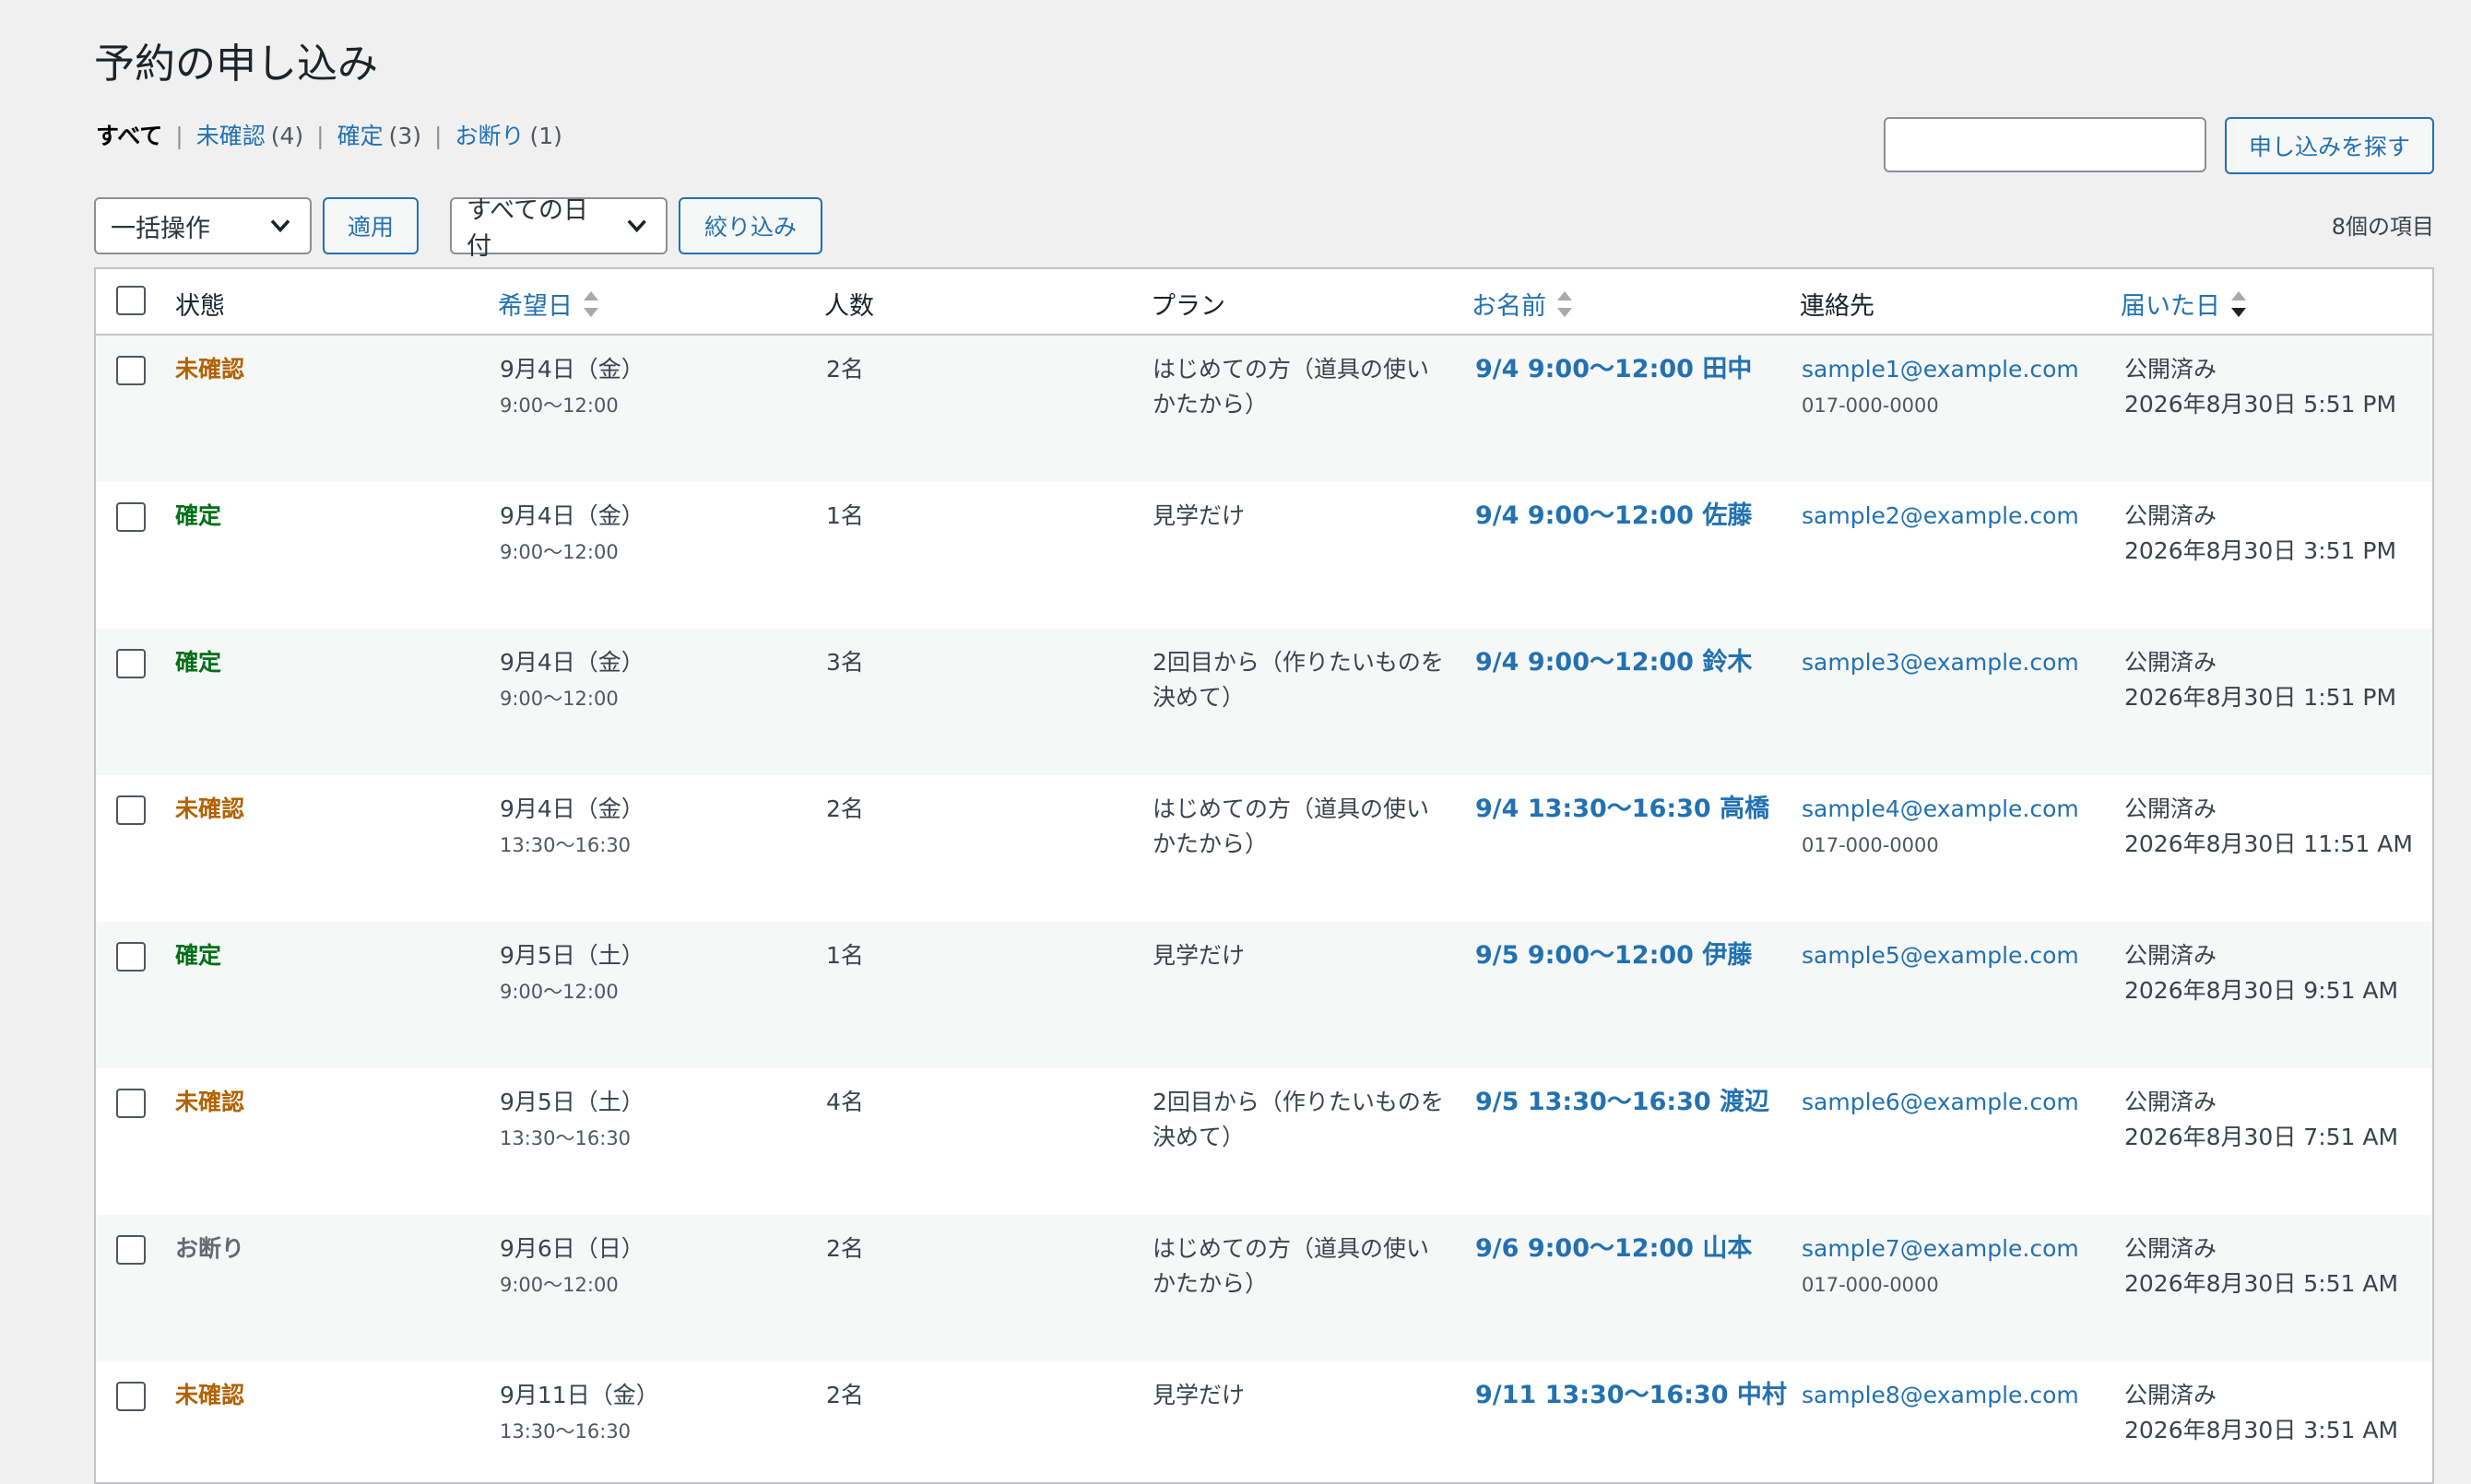  I want to click on search-box: 申し込みを探す, so click(2158, 145).